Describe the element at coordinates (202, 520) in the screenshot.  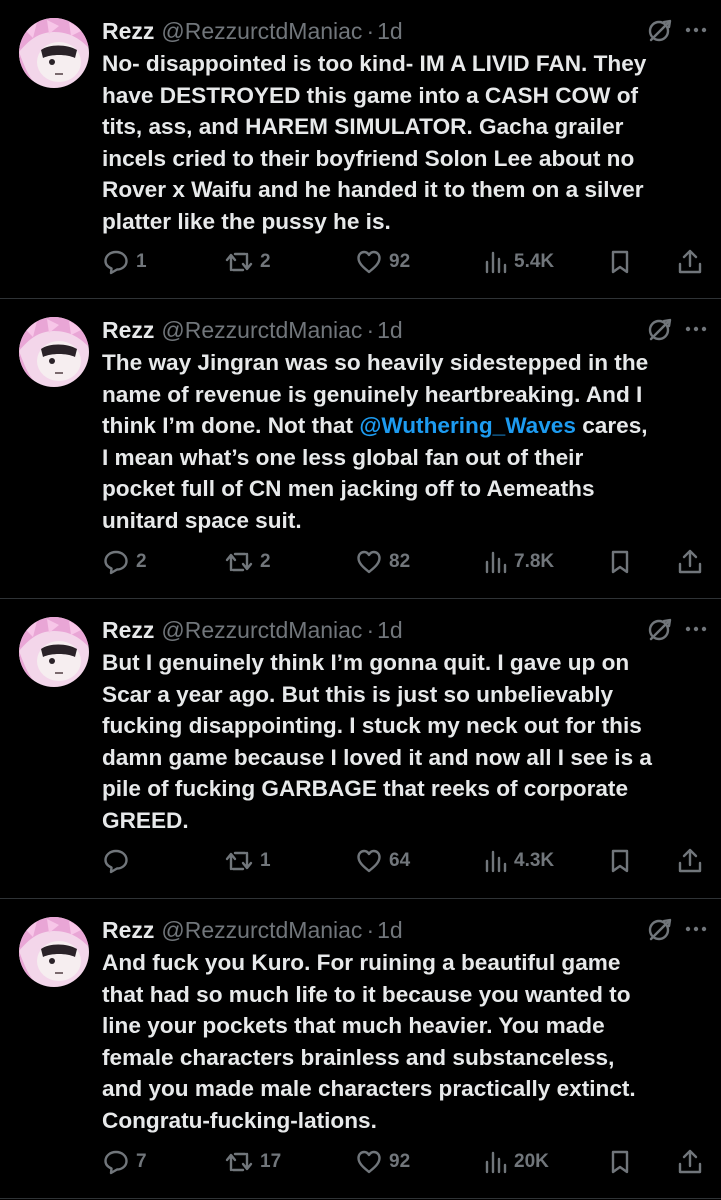
I see `text-segment: unitard space suit.` at that location.